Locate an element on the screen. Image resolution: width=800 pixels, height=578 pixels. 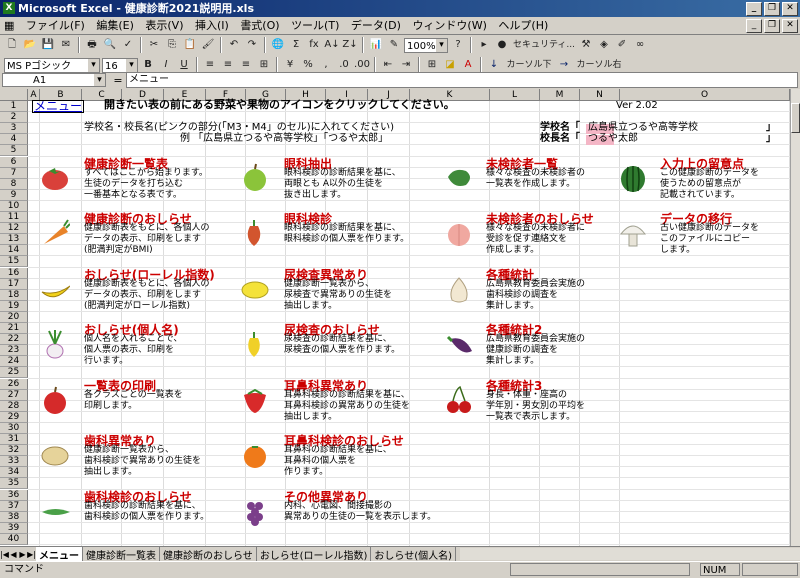
row-header-13: 13 is located at coordinates (14, 240).